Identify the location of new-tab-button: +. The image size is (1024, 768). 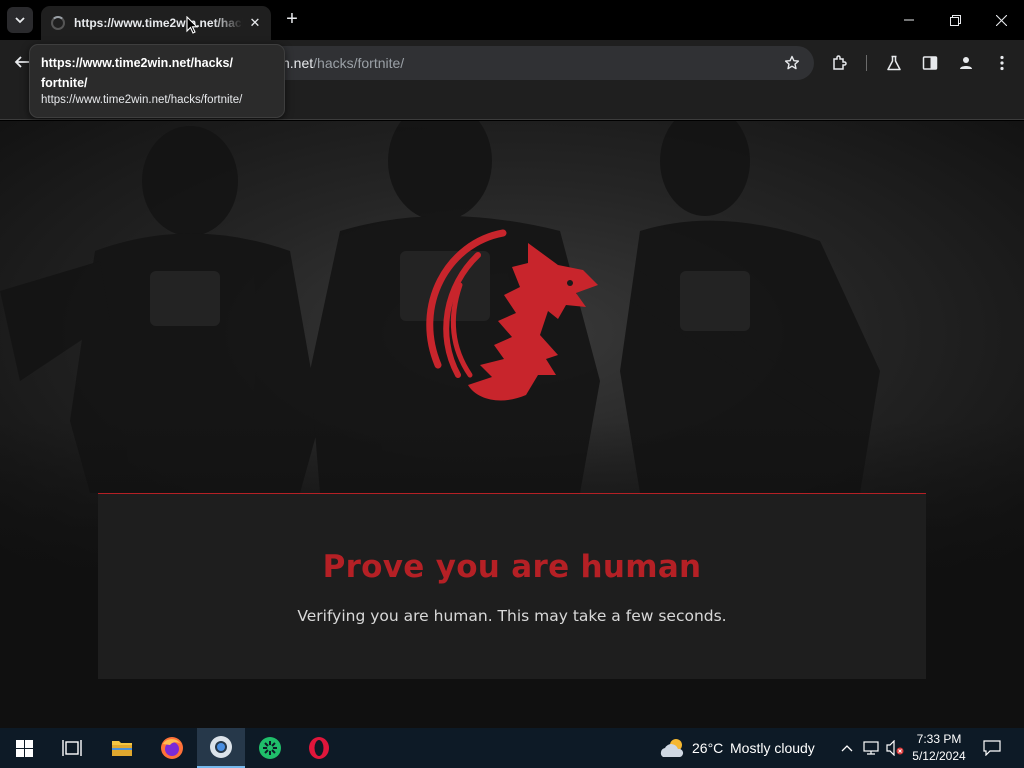
(292, 19).